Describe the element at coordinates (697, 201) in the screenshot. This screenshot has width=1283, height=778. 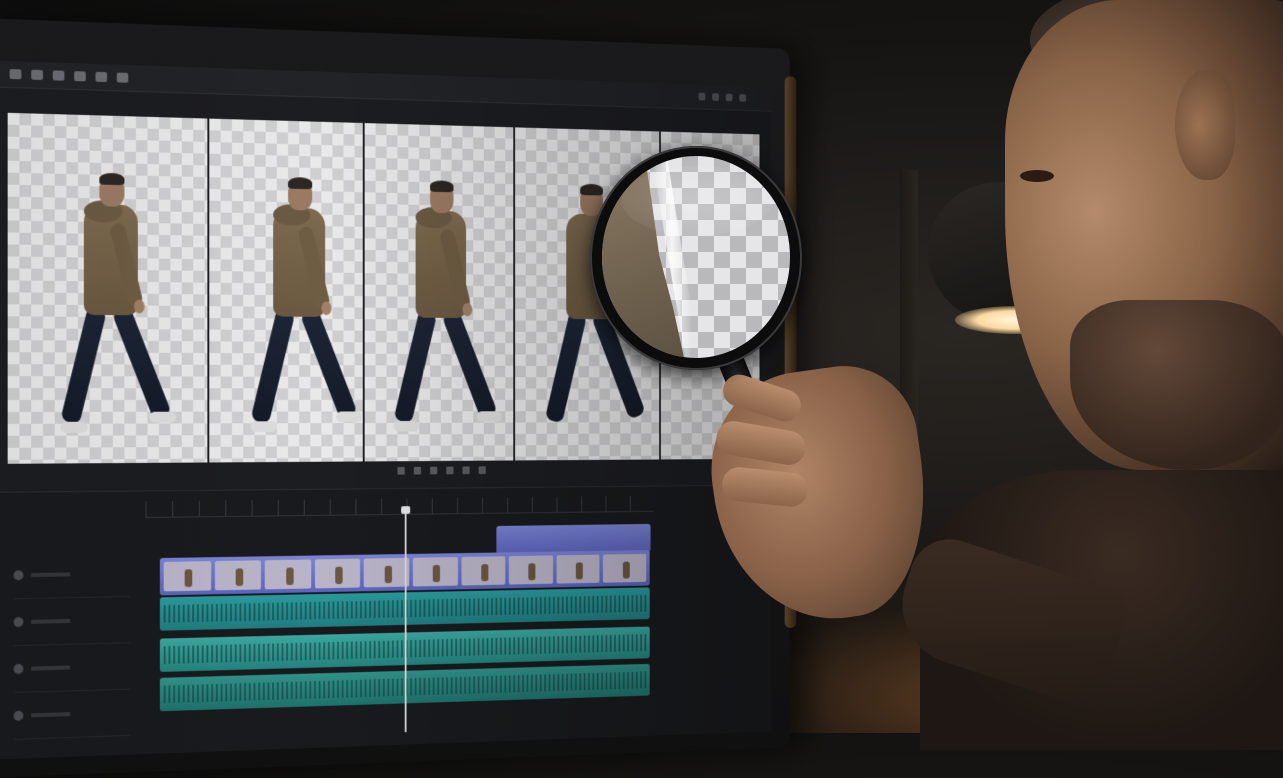
I see `lens-glare` at that location.